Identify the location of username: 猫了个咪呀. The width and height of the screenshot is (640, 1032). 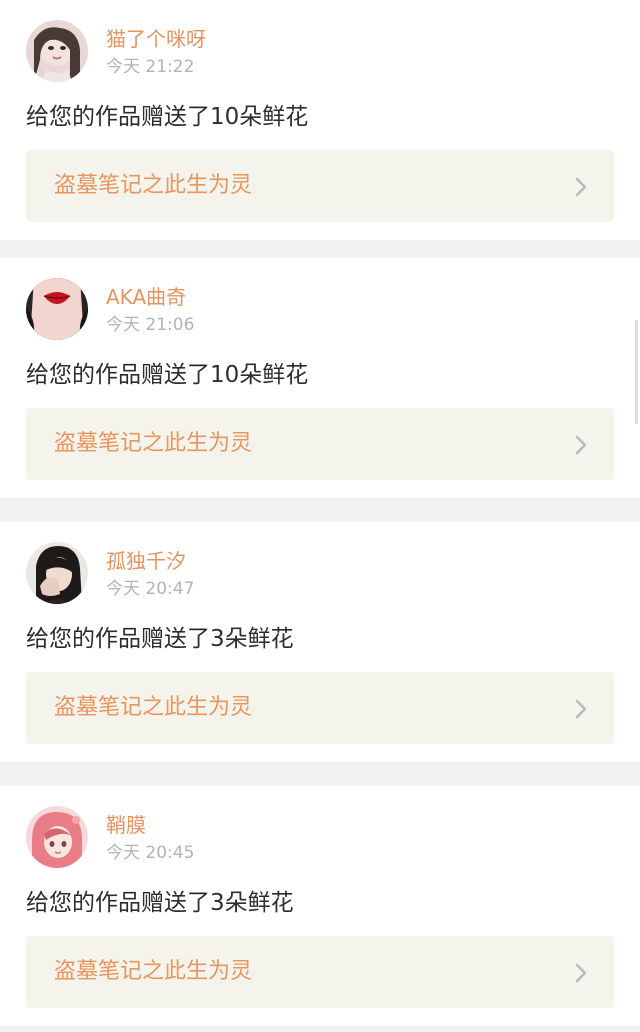
(156, 39).